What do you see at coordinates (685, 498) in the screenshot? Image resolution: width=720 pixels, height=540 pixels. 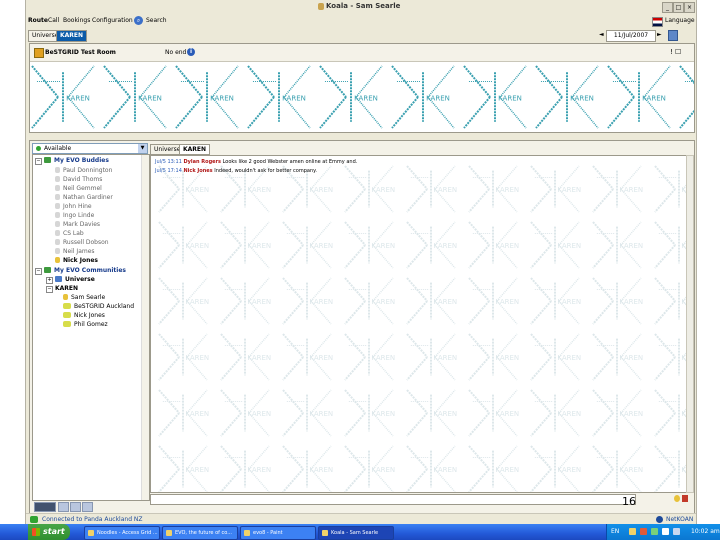 I see `alert-icon` at bounding box center [685, 498].